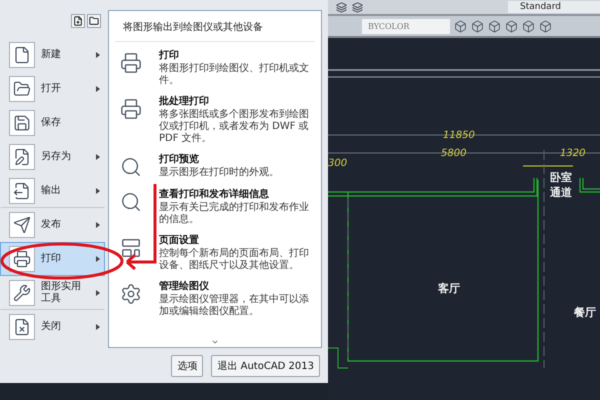 This screenshot has width=600, height=400. I want to click on send-icon, so click(22, 225).